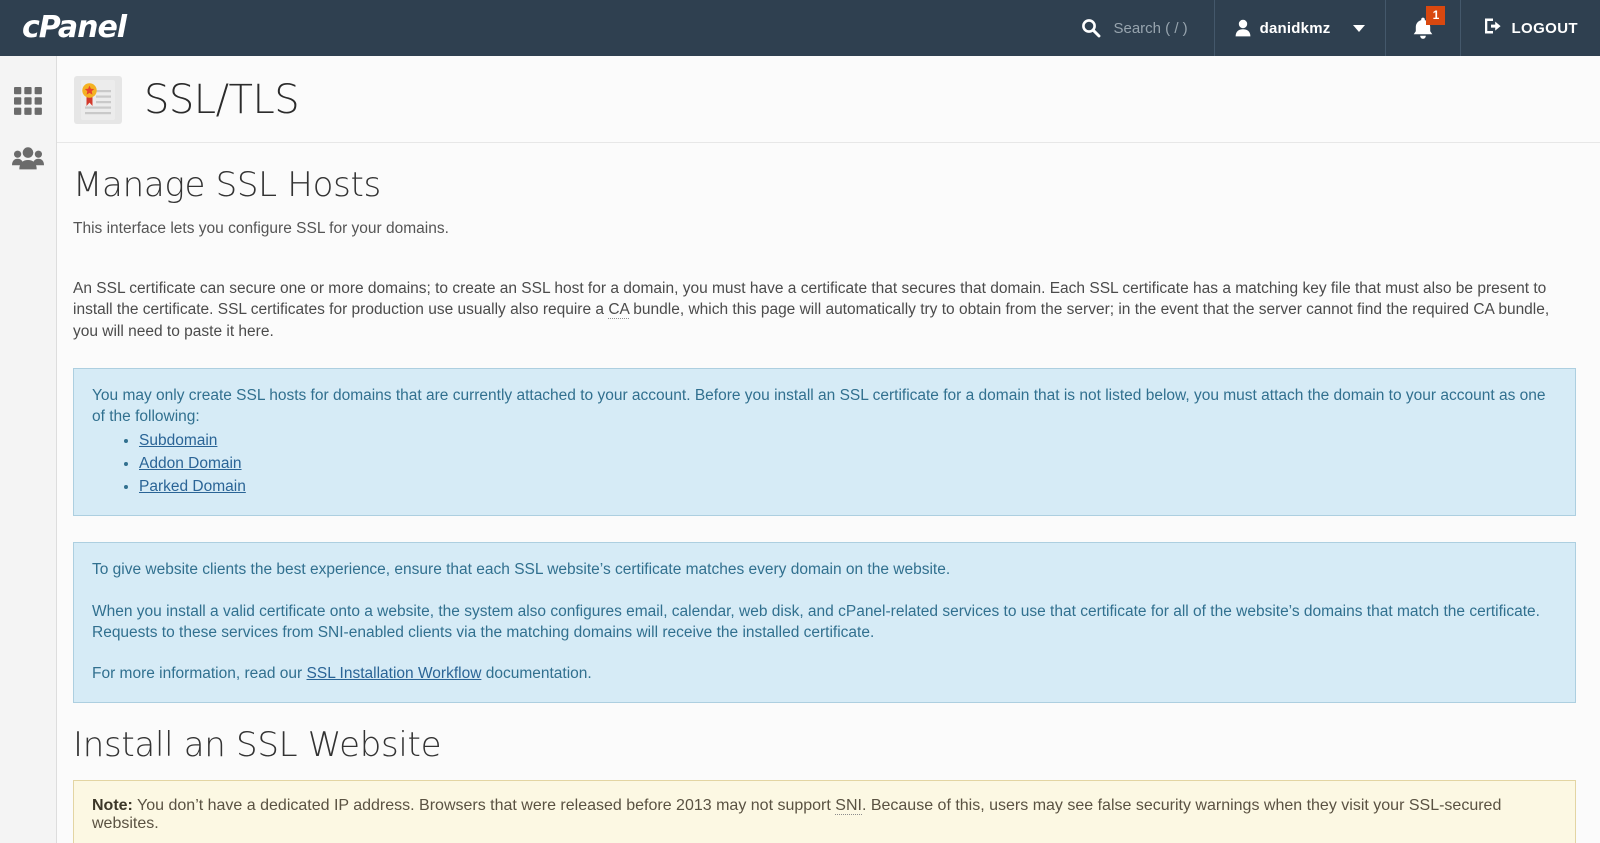 This screenshot has width=1600, height=843. I want to click on page-header: SSL/TLS, so click(828, 99).